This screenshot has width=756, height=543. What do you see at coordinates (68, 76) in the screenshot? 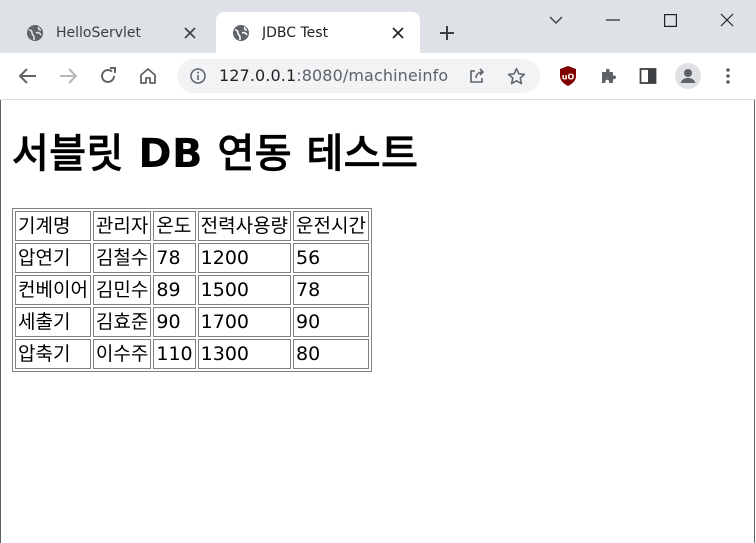
I see `forward-arrow-icon` at bounding box center [68, 76].